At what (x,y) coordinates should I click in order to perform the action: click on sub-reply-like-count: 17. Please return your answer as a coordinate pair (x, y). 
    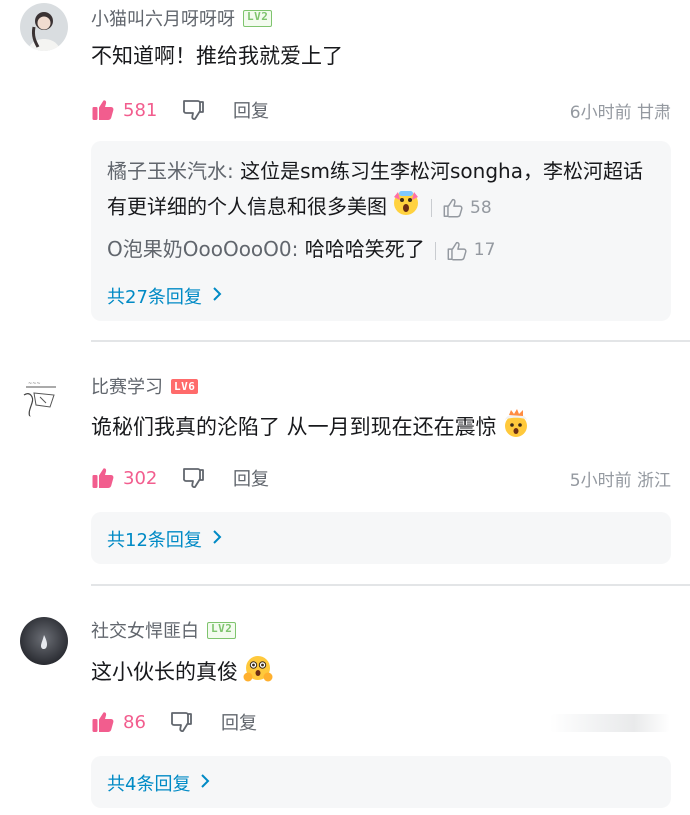
    Looking at the image, I should click on (484, 250).